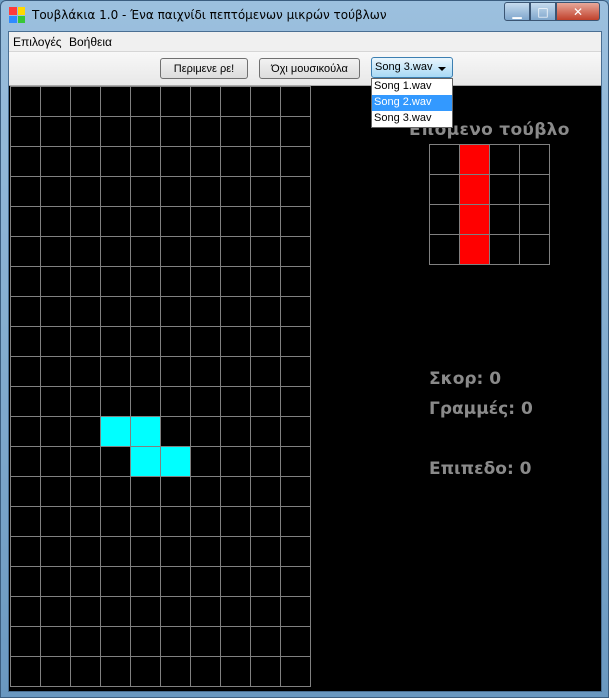 Image resolution: width=609 pixels, height=698 pixels. I want to click on song-dropdown-list: Song 1.wav Song 2.wav Song 3.wav, so click(412, 103).